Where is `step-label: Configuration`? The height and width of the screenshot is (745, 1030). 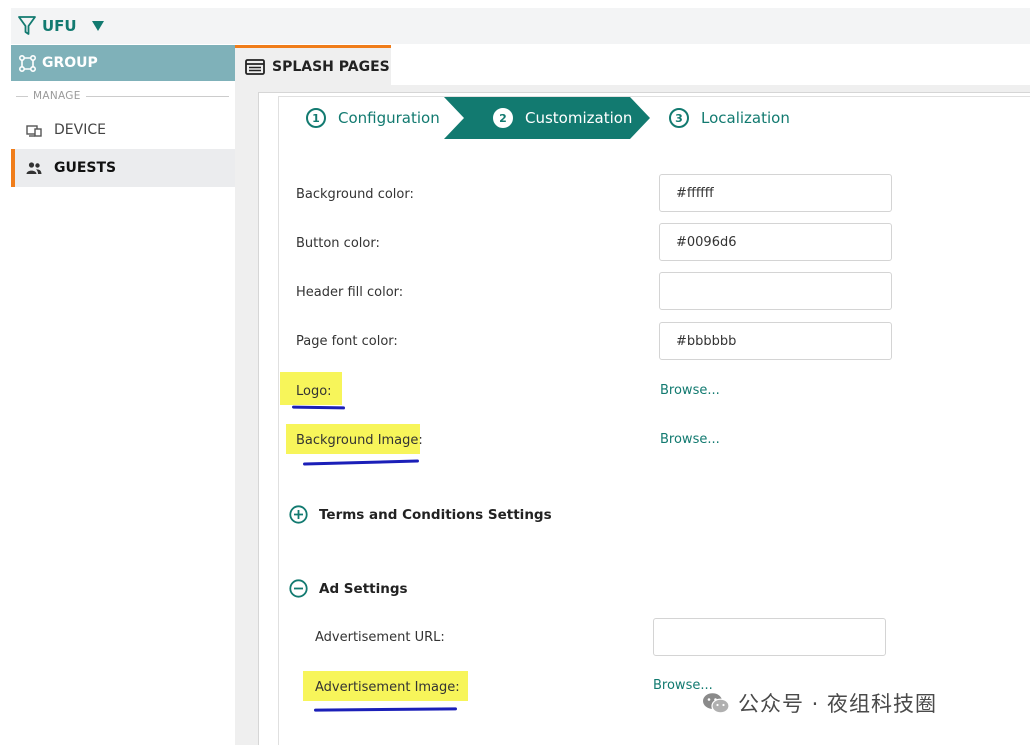
step-label: Configuration is located at coordinates (389, 118).